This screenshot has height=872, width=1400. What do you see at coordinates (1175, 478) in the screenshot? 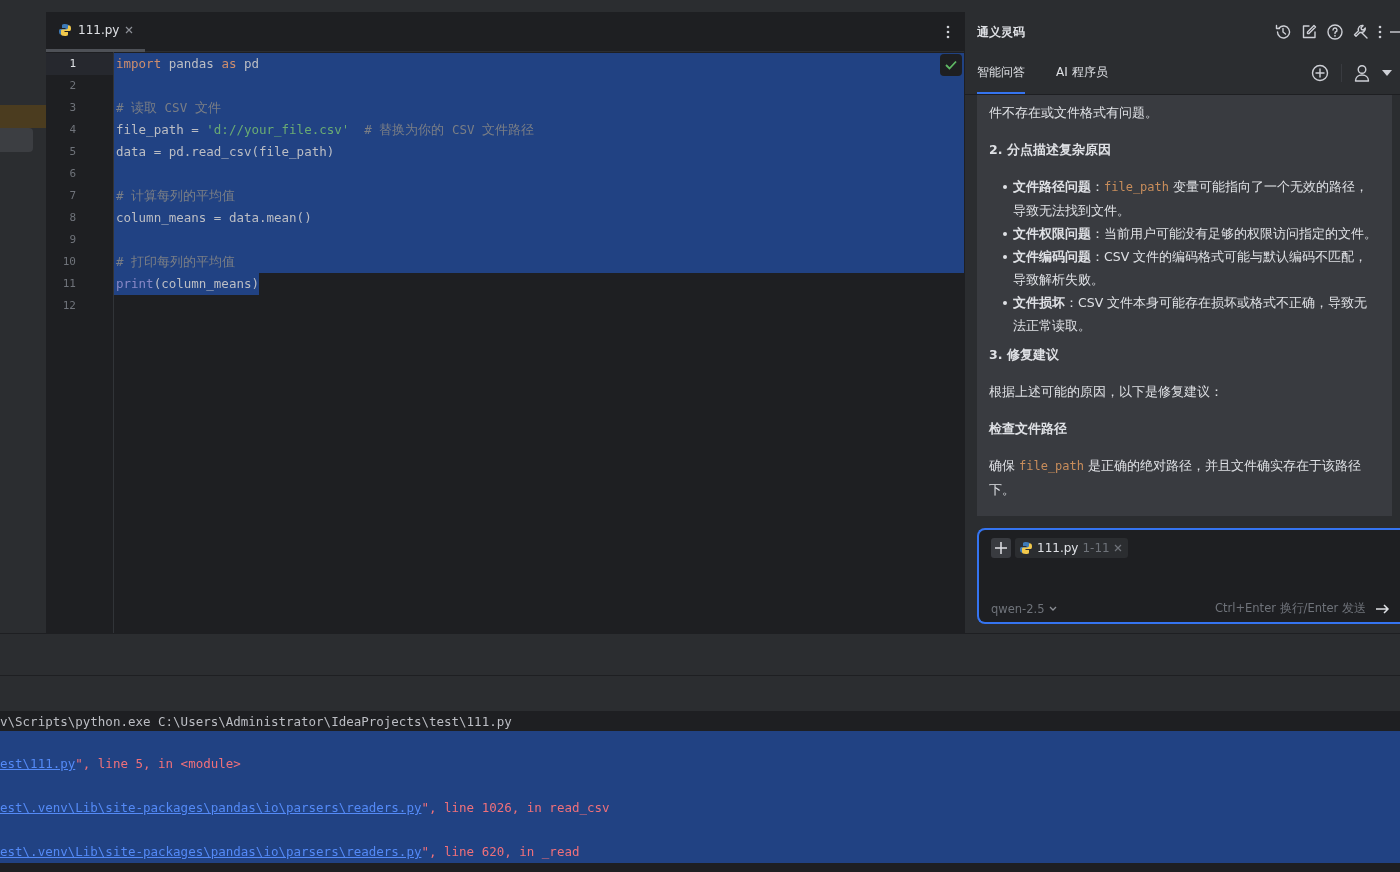
I see `chat-paragraph: 确保 file_path 是正确的绝对路径，并且文件确实存在于该路径下。` at bounding box center [1175, 478].